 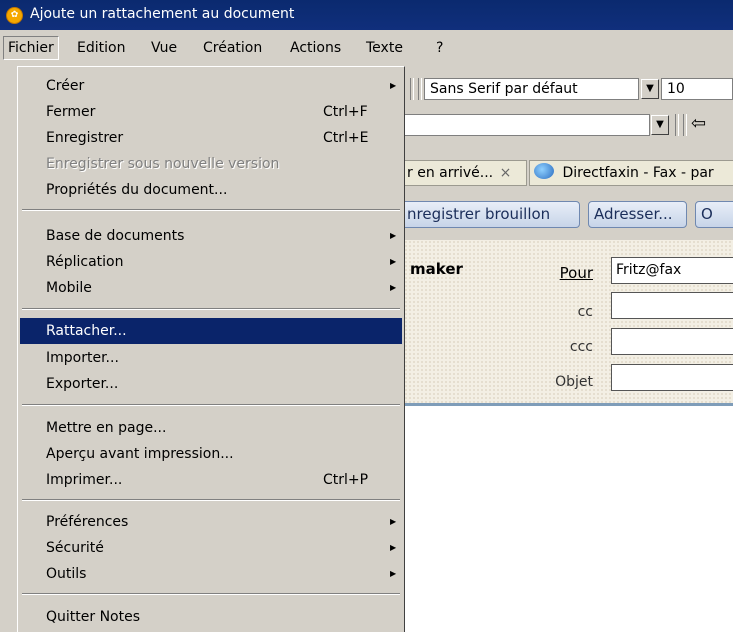 I want to click on menu-item-label: Mobile, so click(x=69, y=288).